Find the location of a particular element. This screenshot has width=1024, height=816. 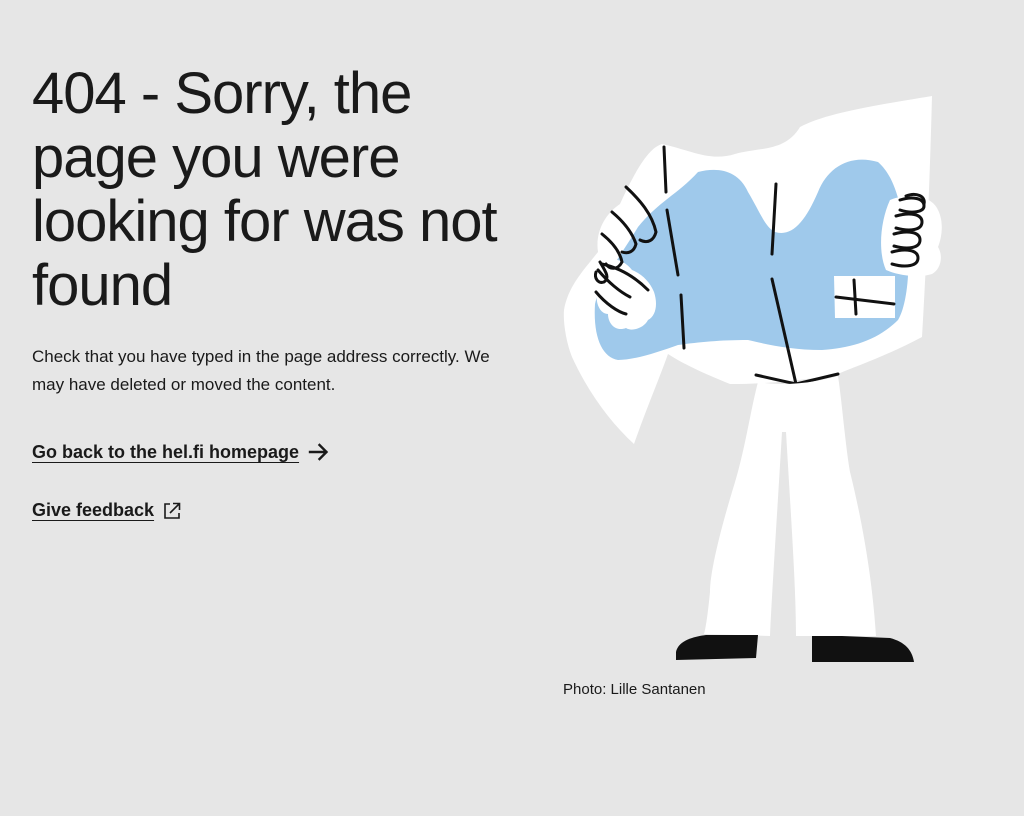

give-feedback-link-label: Give feedback is located at coordinates (93, 510).